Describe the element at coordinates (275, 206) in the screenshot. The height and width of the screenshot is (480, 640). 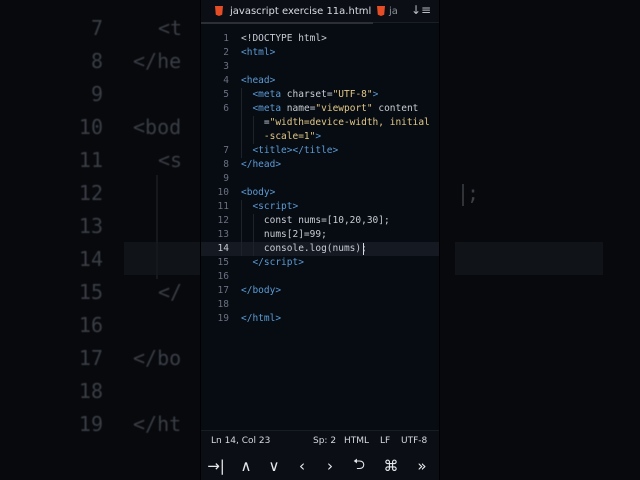
I see `line-text: <script>` at that location.